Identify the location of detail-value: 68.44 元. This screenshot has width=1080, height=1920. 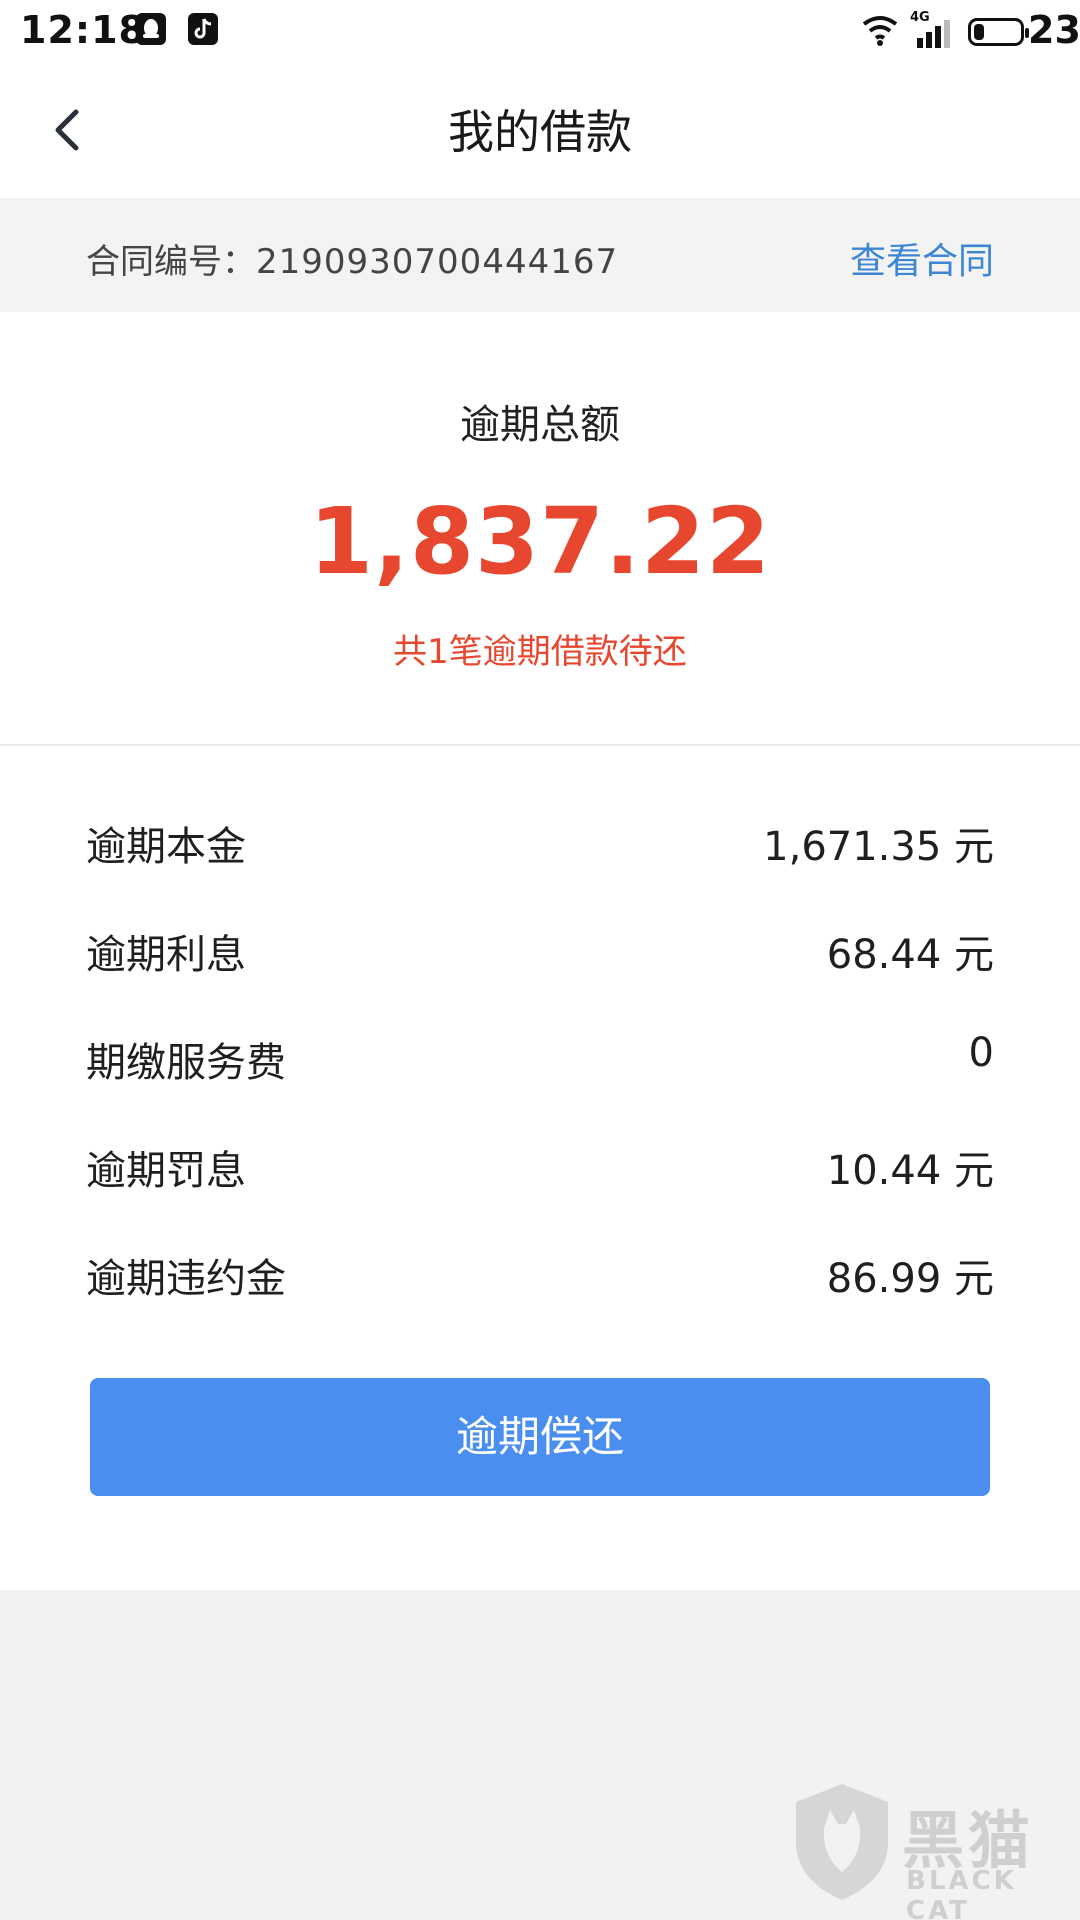
(910, 955).